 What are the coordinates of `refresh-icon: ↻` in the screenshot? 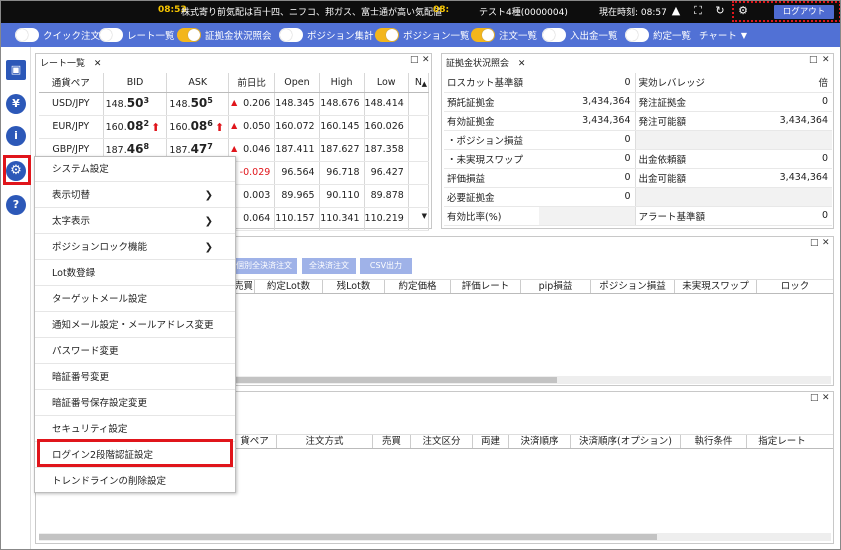 It's located at (720, 11).